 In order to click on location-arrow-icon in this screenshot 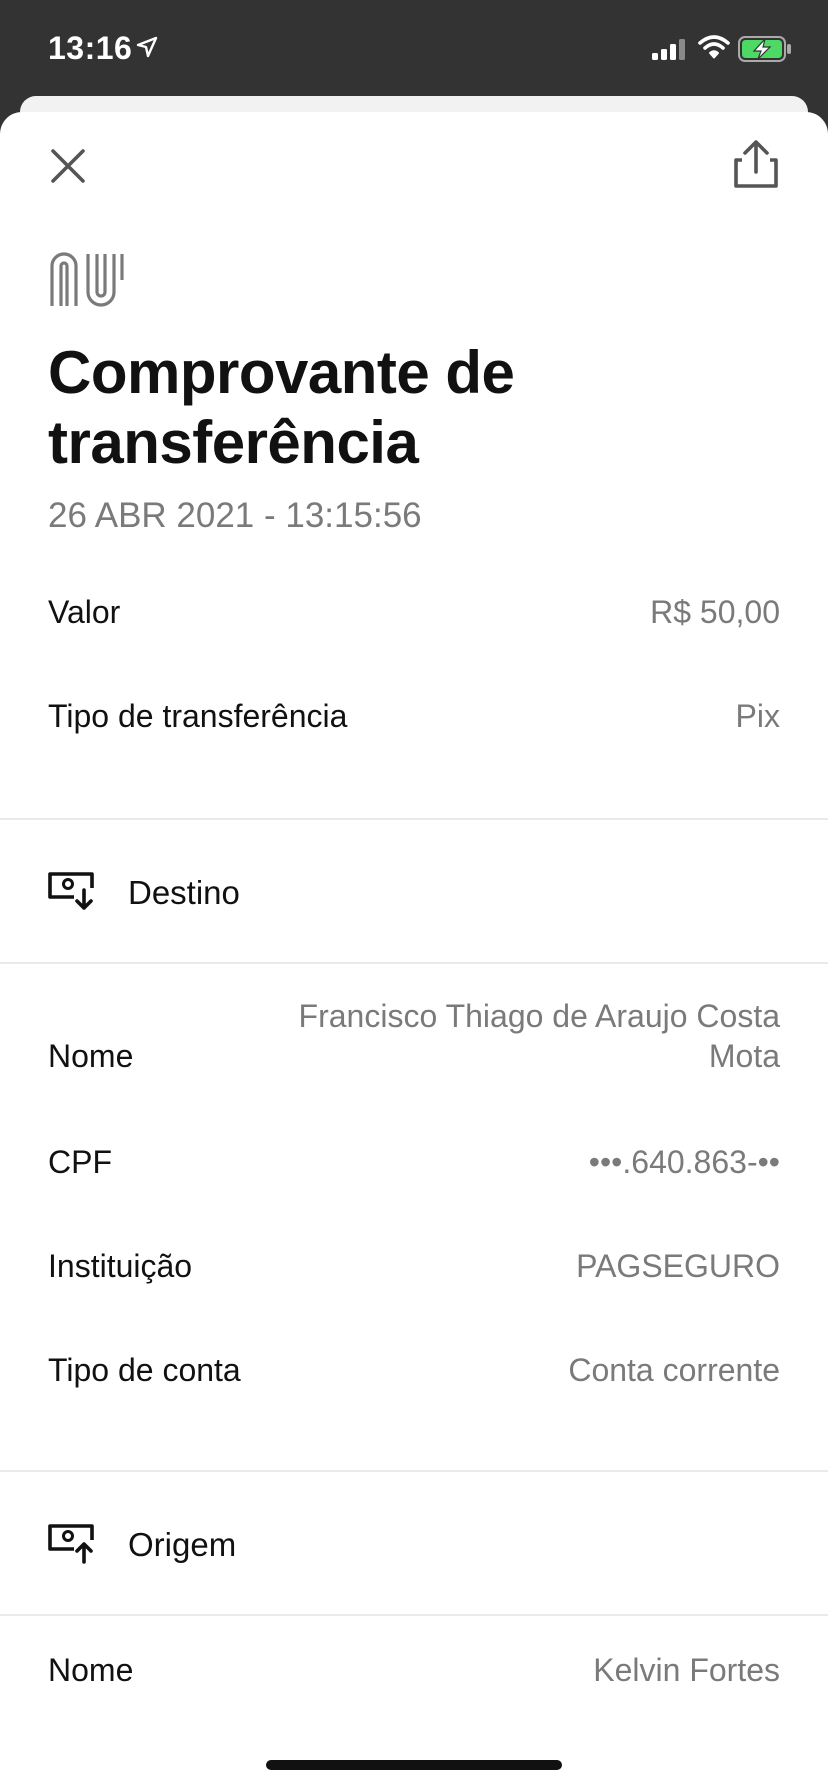, I will do `click(147, 49)`.